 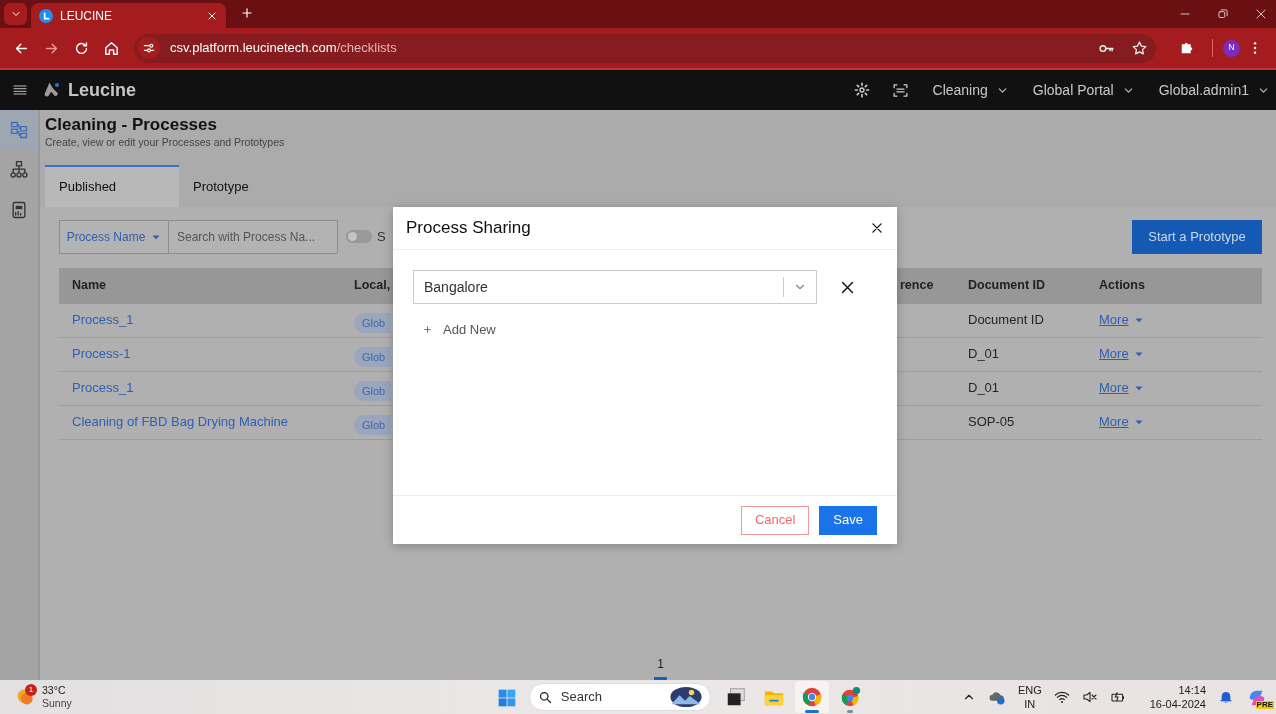 I want to click on location-select: Bangalore, so click(x=615, y=287).